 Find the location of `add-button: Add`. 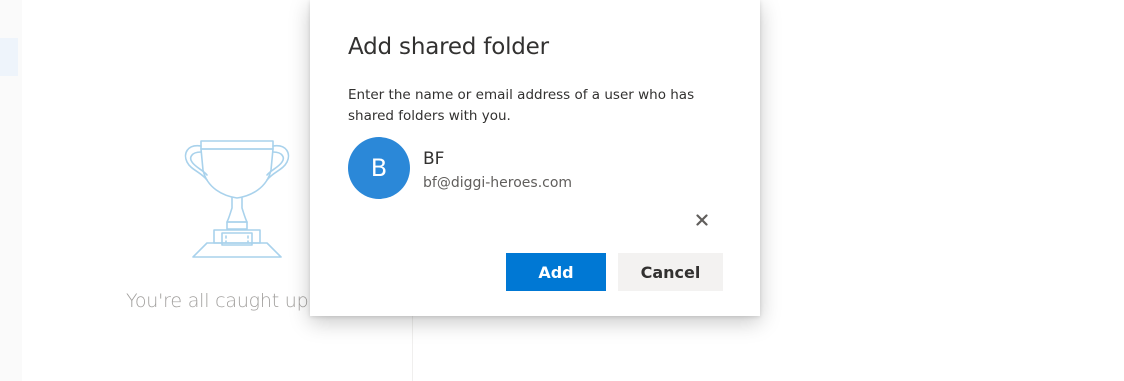

add-button: Add is located at coordinates (556, 272).